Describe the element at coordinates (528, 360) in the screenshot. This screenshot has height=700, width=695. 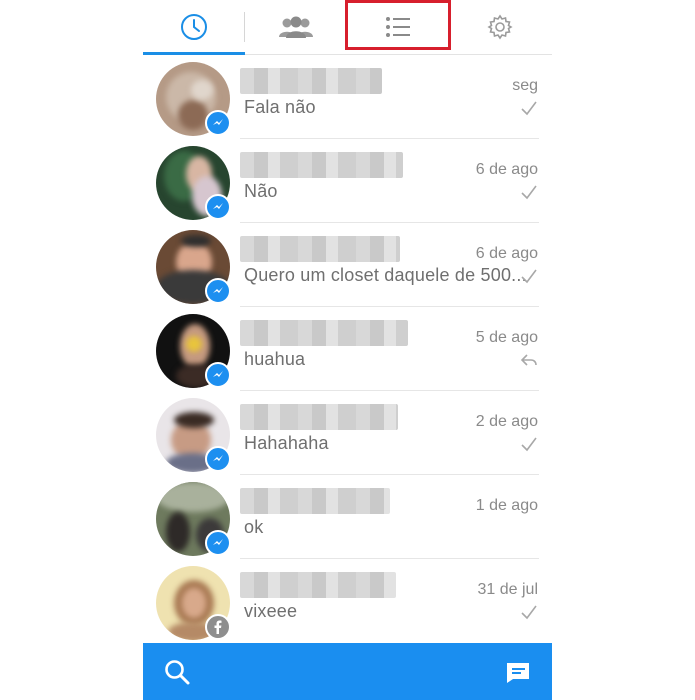
I see `reply-icon` at that location.